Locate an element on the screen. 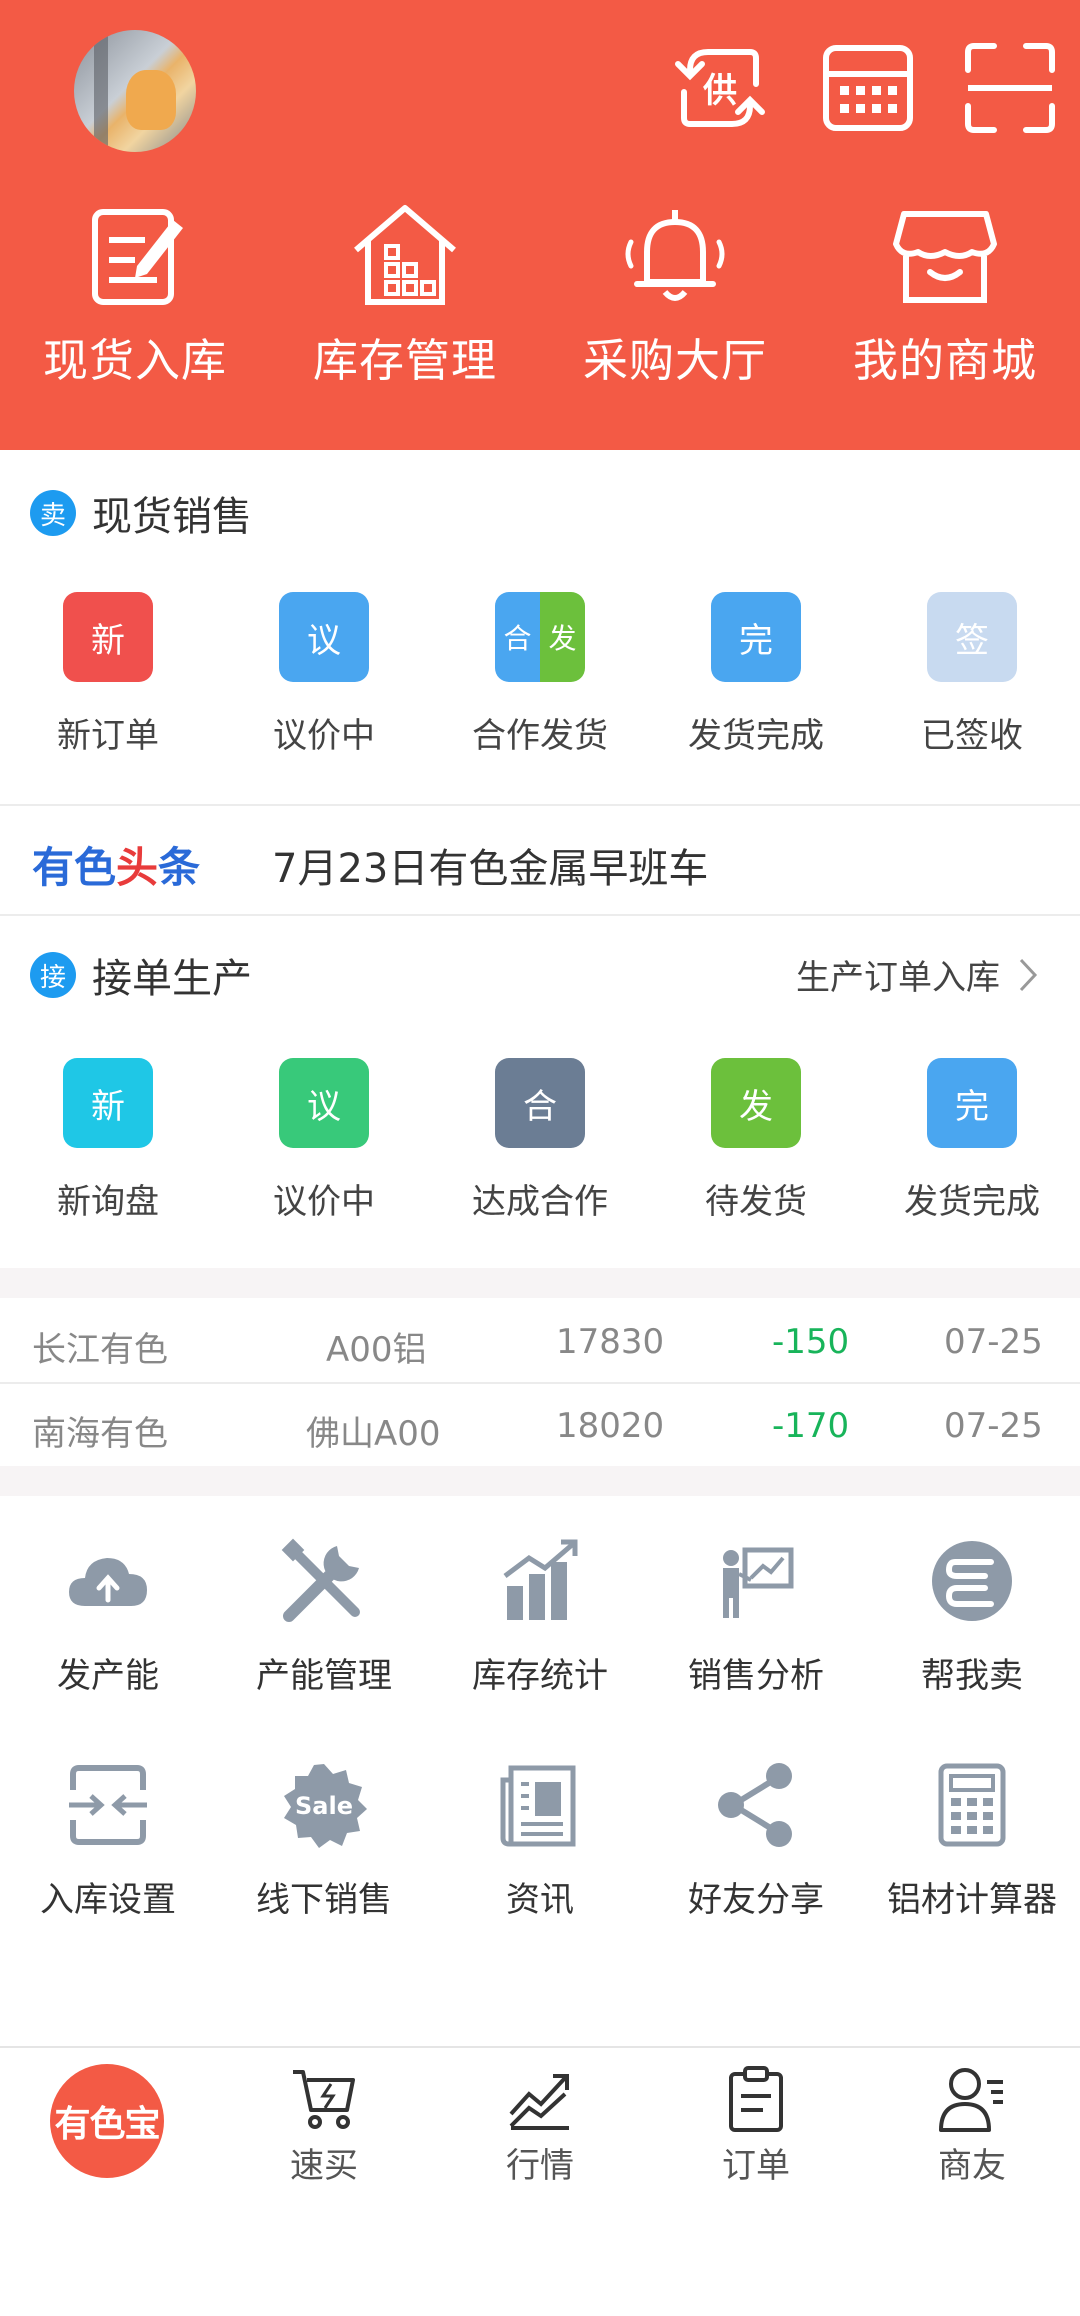 The image size is (1080, 2316). sales-item-label: 已签收 is located at coordinates (972, 736).